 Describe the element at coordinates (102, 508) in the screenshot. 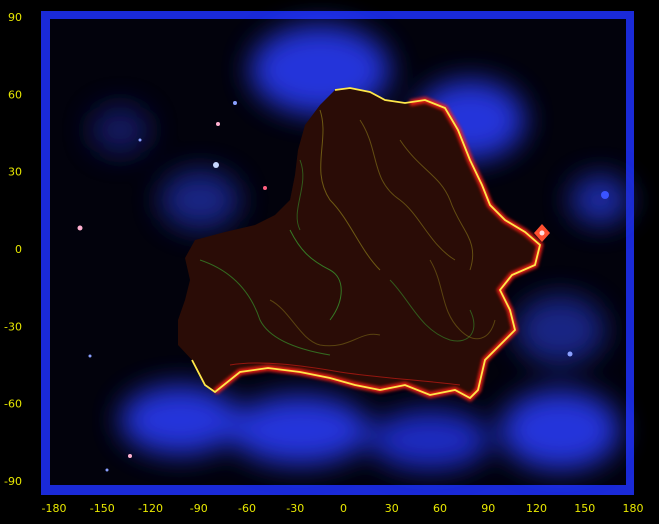

I see `x-tick-label: -150` at that location.